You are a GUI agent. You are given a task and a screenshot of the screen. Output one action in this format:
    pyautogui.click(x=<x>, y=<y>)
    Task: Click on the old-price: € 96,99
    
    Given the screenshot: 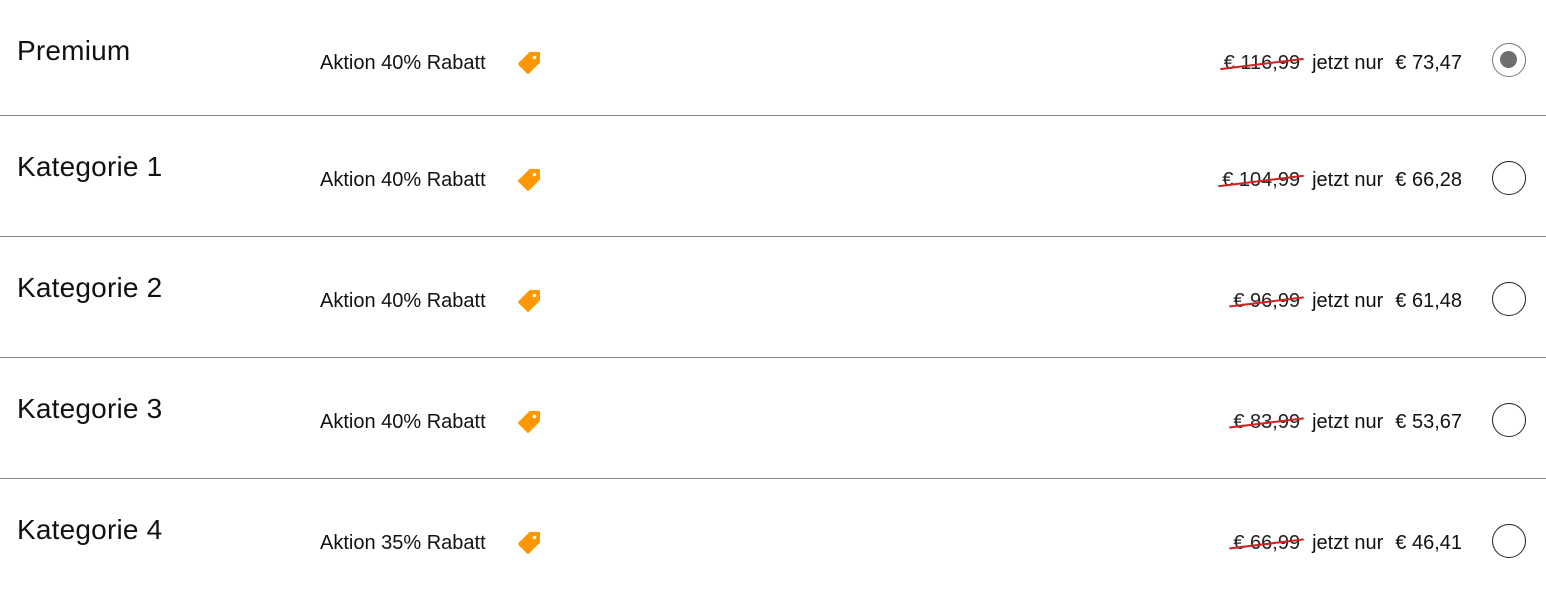 What is the action you would take?
    pyautogui.click(x=1266, y=301)
    